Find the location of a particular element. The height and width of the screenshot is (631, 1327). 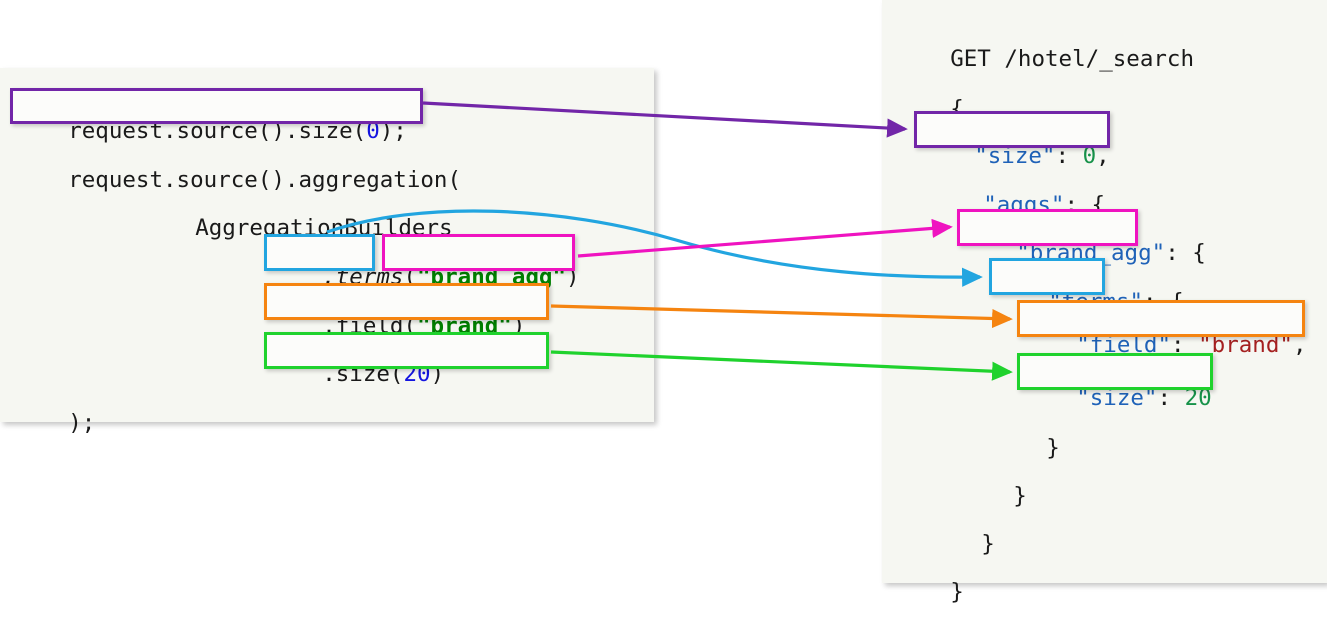

highlight-java-size0 is located at coordinates (216, 106).